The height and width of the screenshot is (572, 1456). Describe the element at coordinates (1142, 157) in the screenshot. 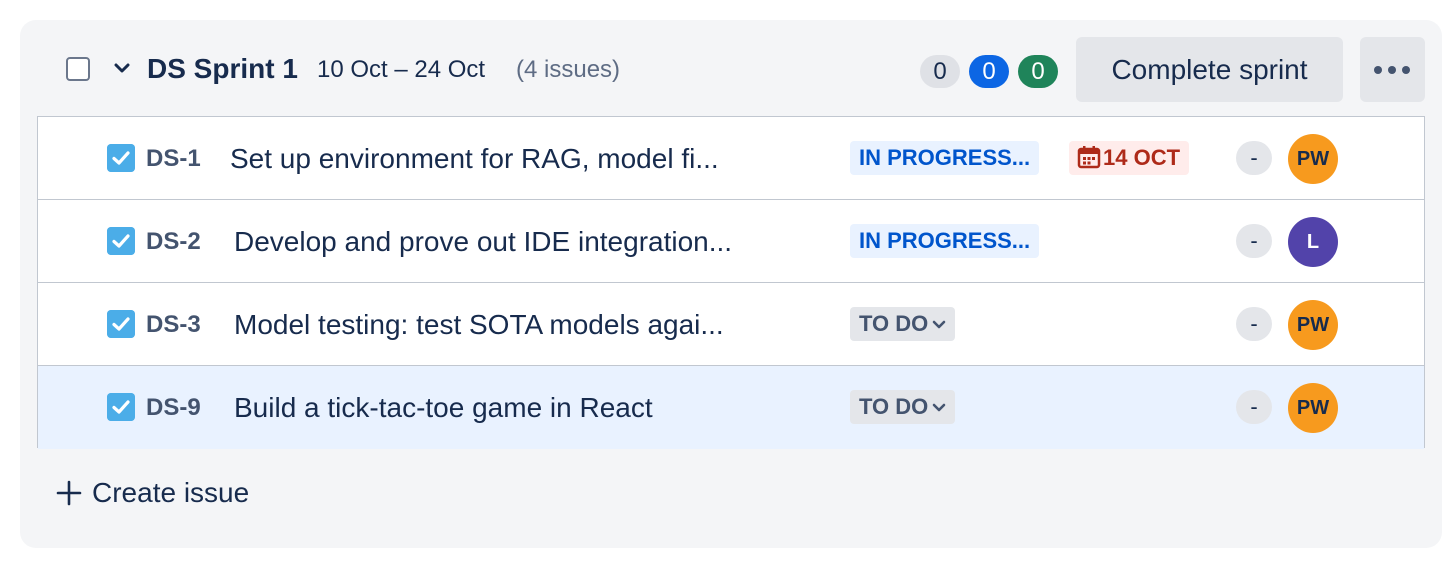

I see `due-date: 14 OCT` at that location.